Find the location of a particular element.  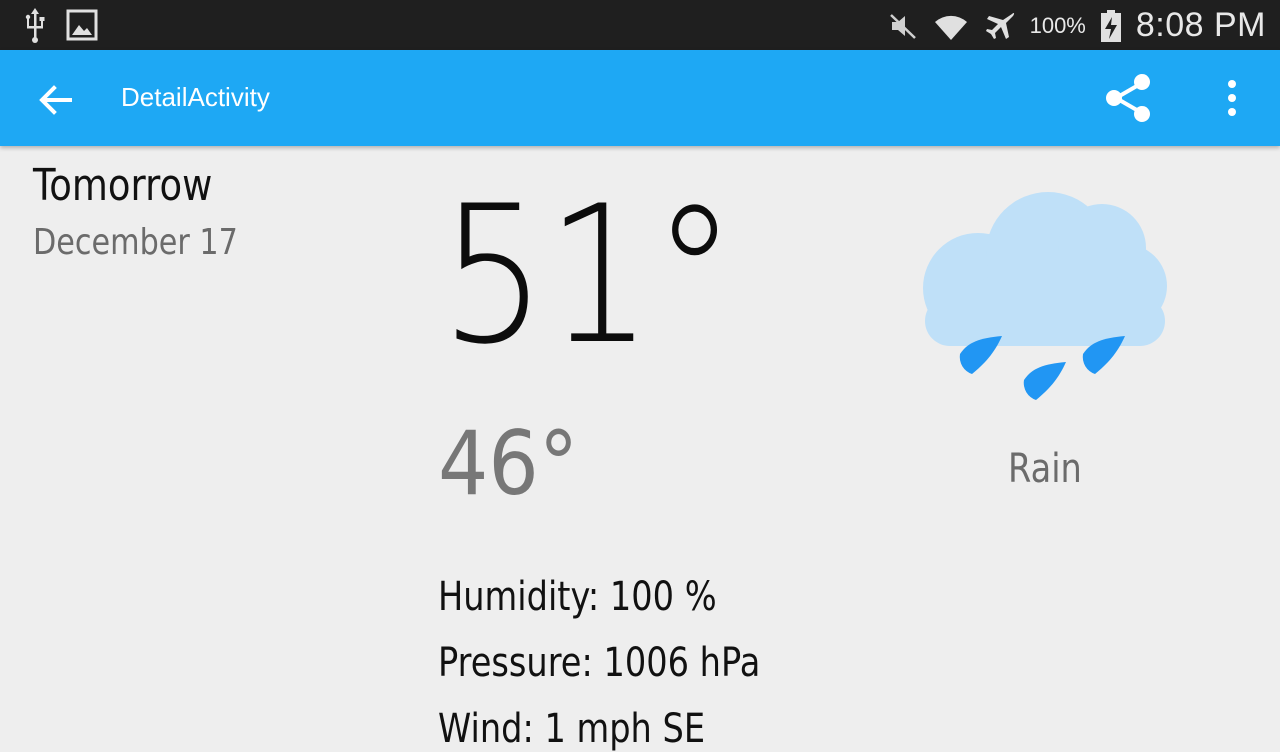

low-temperature: 46° is located at coordinates (508, 463).